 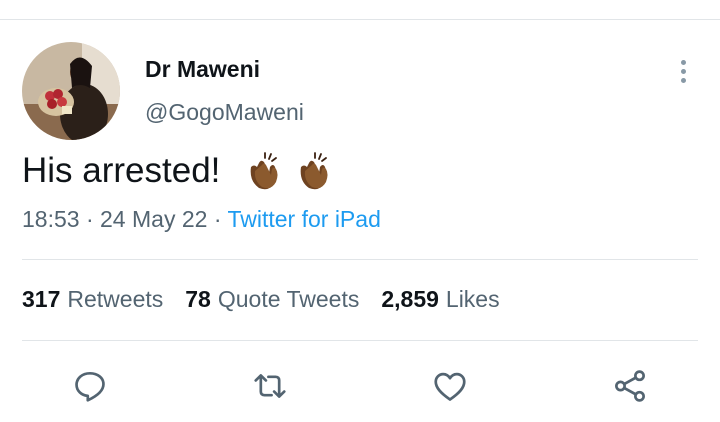 What do you see at coordinates (472, 299) in the screenshot?
I see `likes-label: Likes` at bounding box center [472, 299].